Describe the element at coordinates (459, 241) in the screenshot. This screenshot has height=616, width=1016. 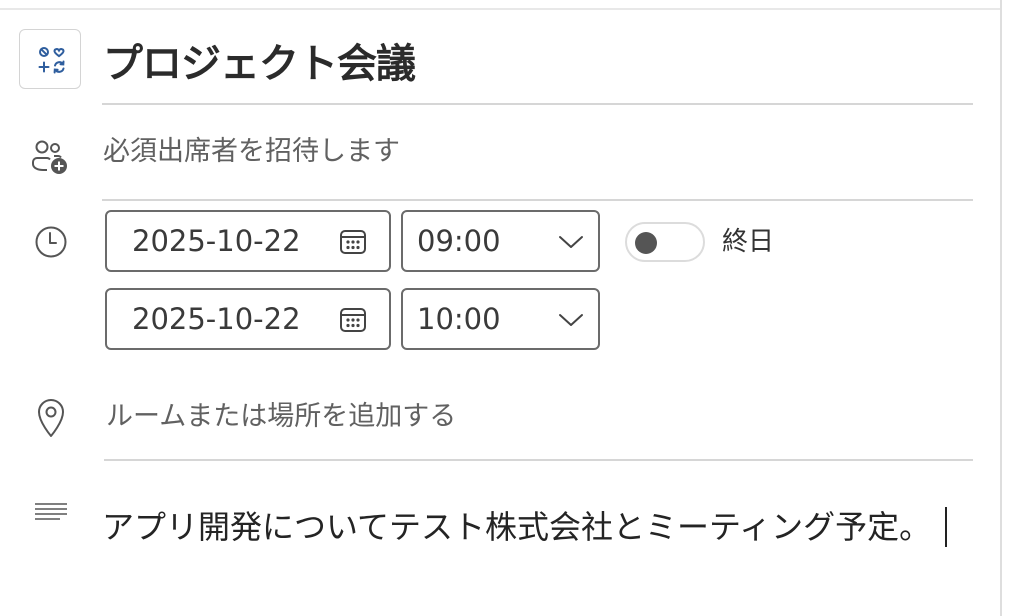
I see `start-time-value: 09:00` at that location.